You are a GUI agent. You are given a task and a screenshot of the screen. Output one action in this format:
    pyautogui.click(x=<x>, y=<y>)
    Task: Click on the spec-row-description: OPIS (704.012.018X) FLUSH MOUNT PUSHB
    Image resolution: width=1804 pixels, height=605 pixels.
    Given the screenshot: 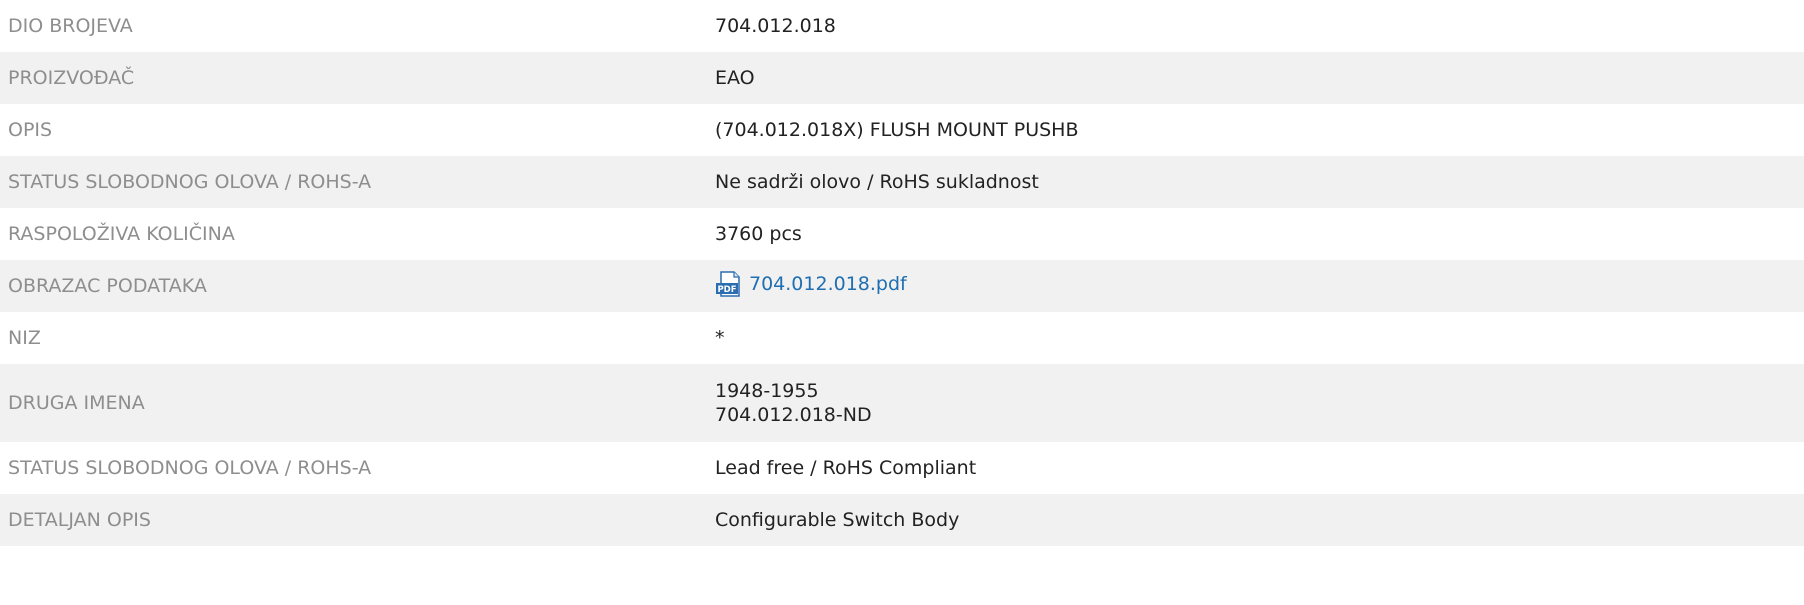 What is the action you would take?
    pyautogui.click(x=902, y=130)
    